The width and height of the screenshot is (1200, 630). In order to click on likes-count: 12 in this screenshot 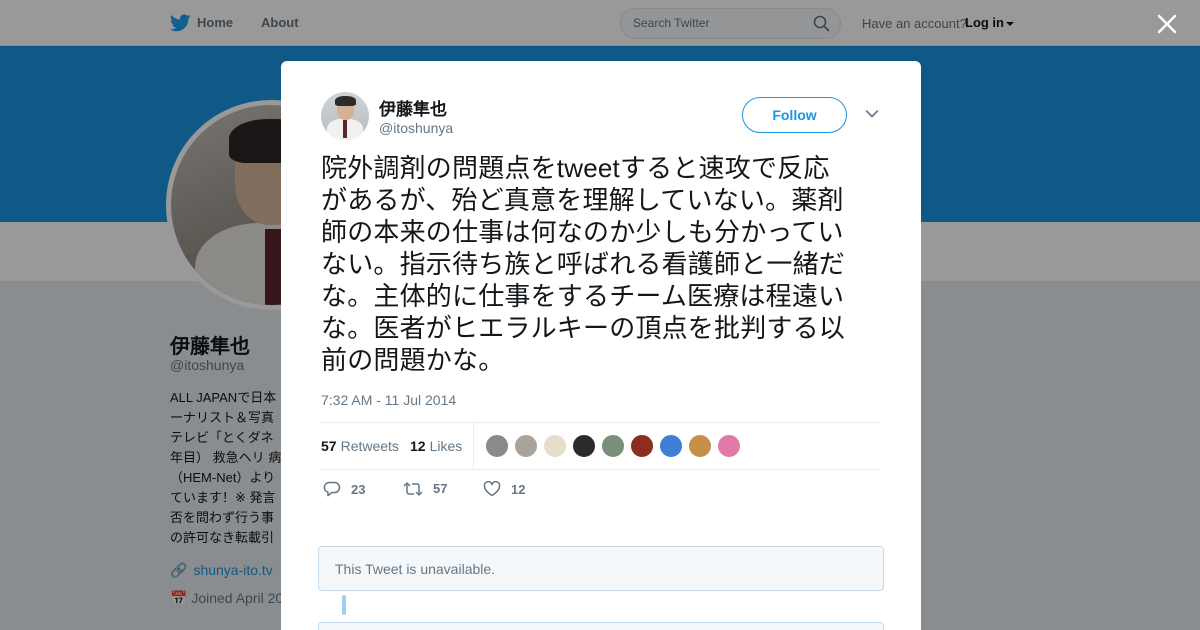, I will do `click(418, 446)`.